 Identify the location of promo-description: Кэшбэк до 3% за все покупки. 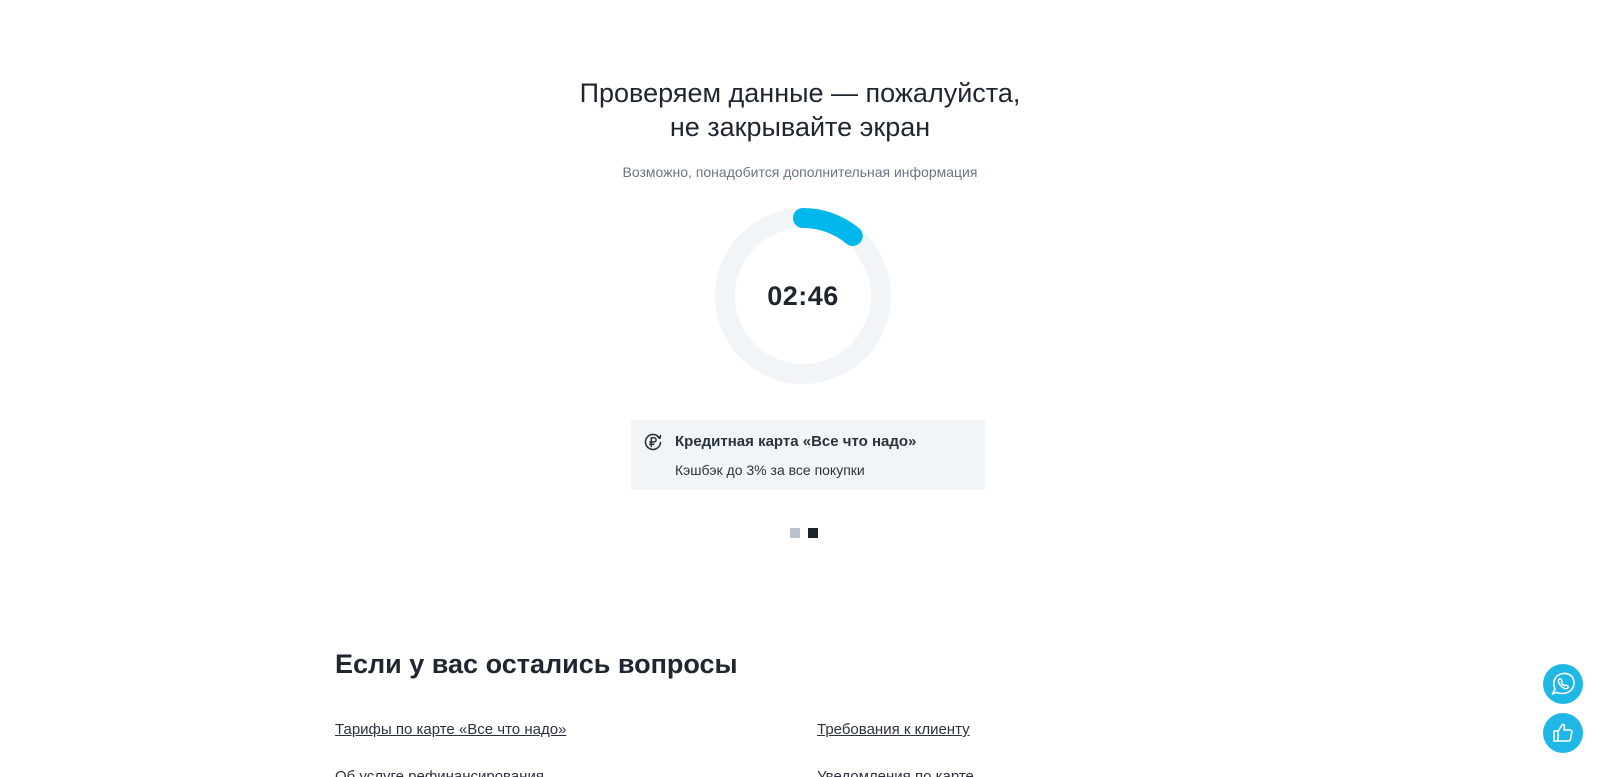
(770, 470).